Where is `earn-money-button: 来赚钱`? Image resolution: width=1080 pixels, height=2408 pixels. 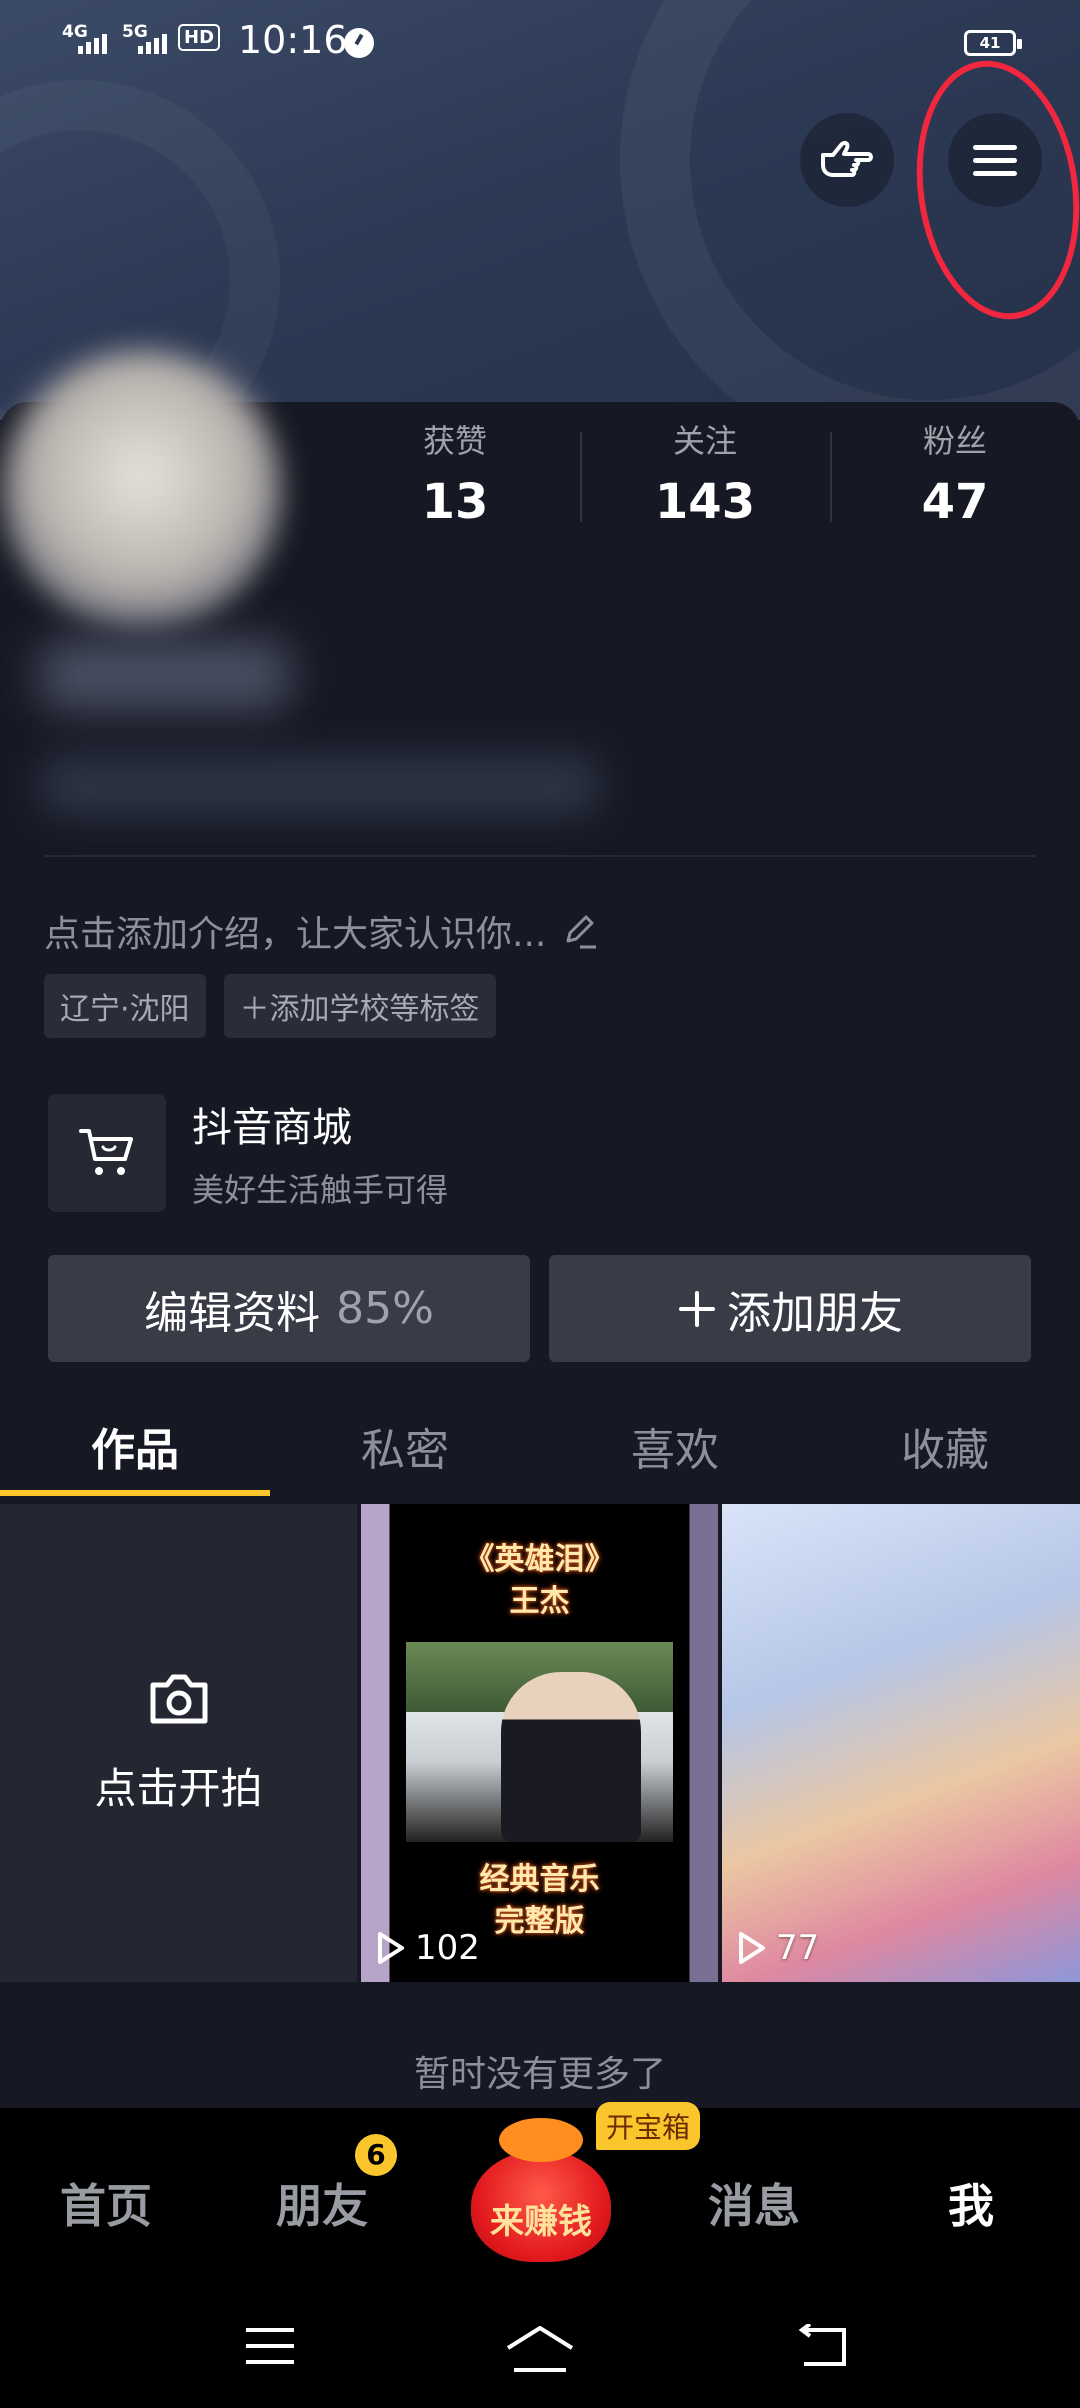
earn-money-button: 来赚钱 is located at coordinates (540, 2190).